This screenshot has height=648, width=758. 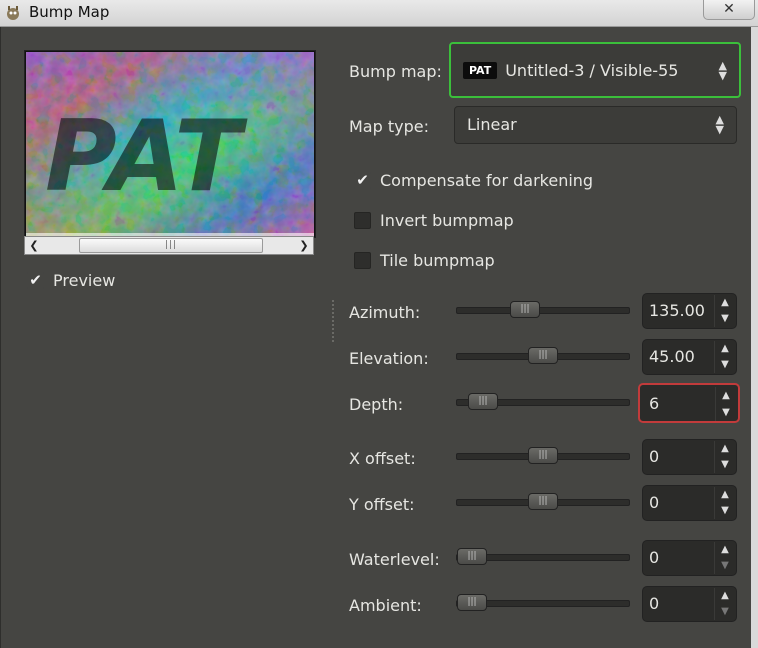 I want to click on map-type-select: Linear ▲ ▼, so click(x=595, y=125).